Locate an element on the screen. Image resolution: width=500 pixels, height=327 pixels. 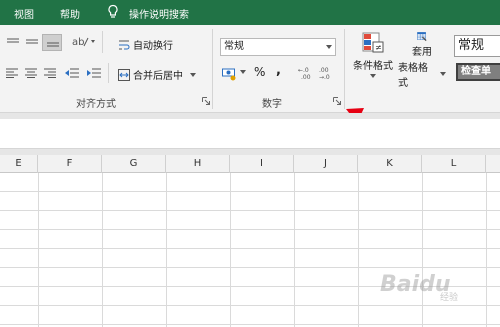
decrease-indent-icon is located at coordinates (72, 73).